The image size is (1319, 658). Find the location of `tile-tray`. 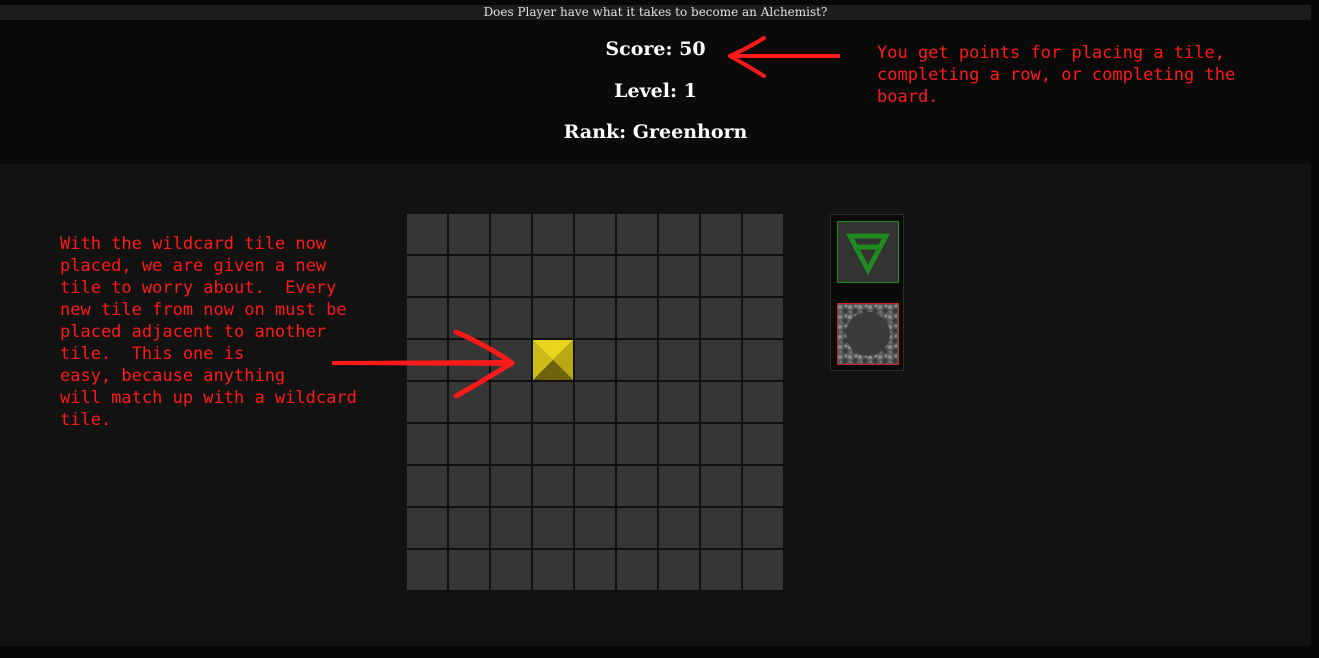

tile-tray is located at coordinates (867, 292).